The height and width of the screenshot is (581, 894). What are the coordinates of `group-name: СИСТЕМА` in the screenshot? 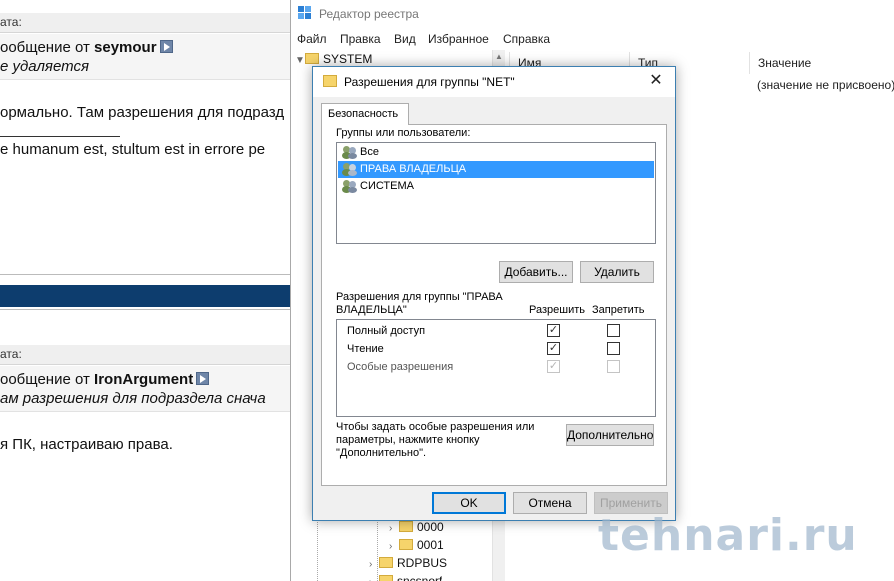 It's located at (387, 186).